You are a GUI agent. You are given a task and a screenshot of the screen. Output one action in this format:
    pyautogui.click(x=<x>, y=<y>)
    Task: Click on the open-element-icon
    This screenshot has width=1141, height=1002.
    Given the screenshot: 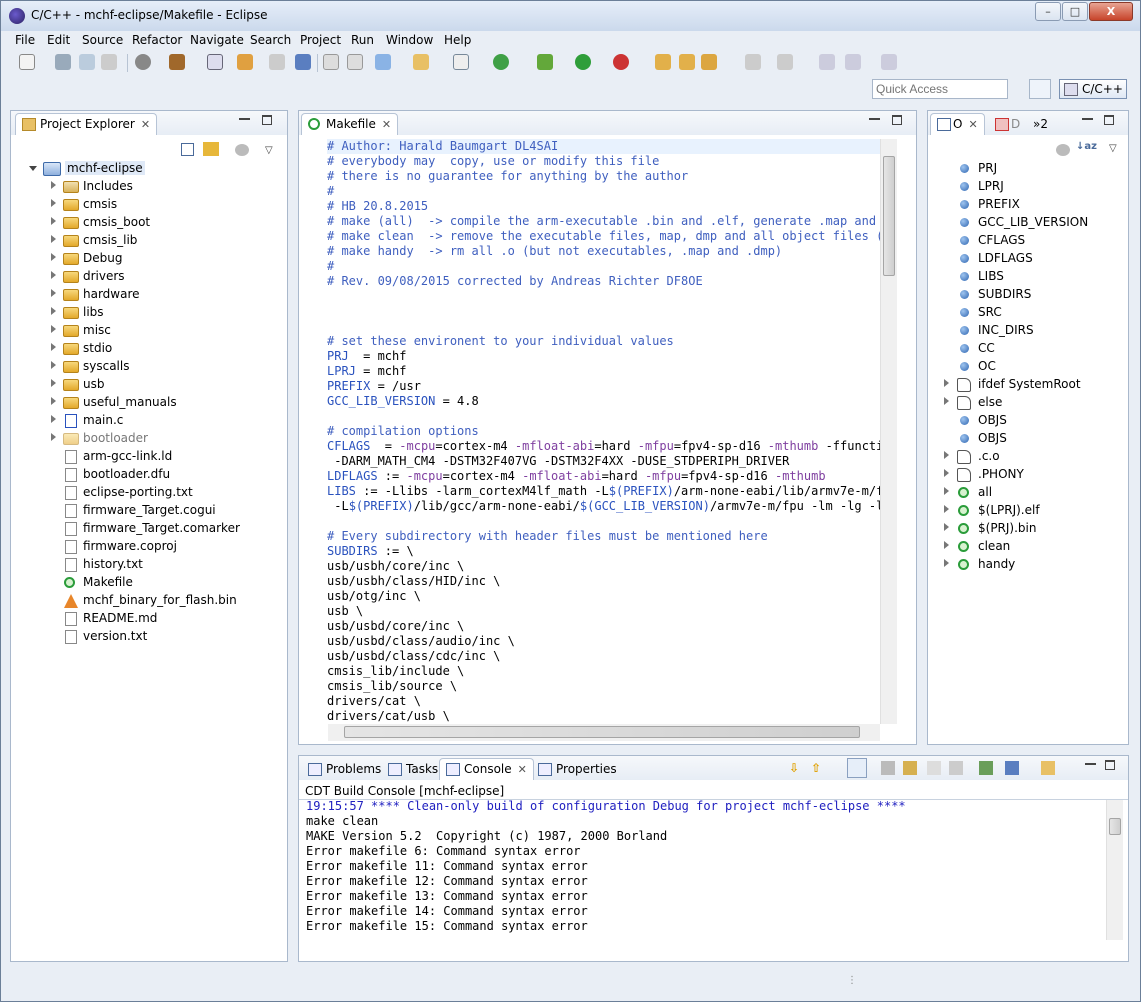 What is the action you would take?
    pyautogui.click(x=277, y=62)
    